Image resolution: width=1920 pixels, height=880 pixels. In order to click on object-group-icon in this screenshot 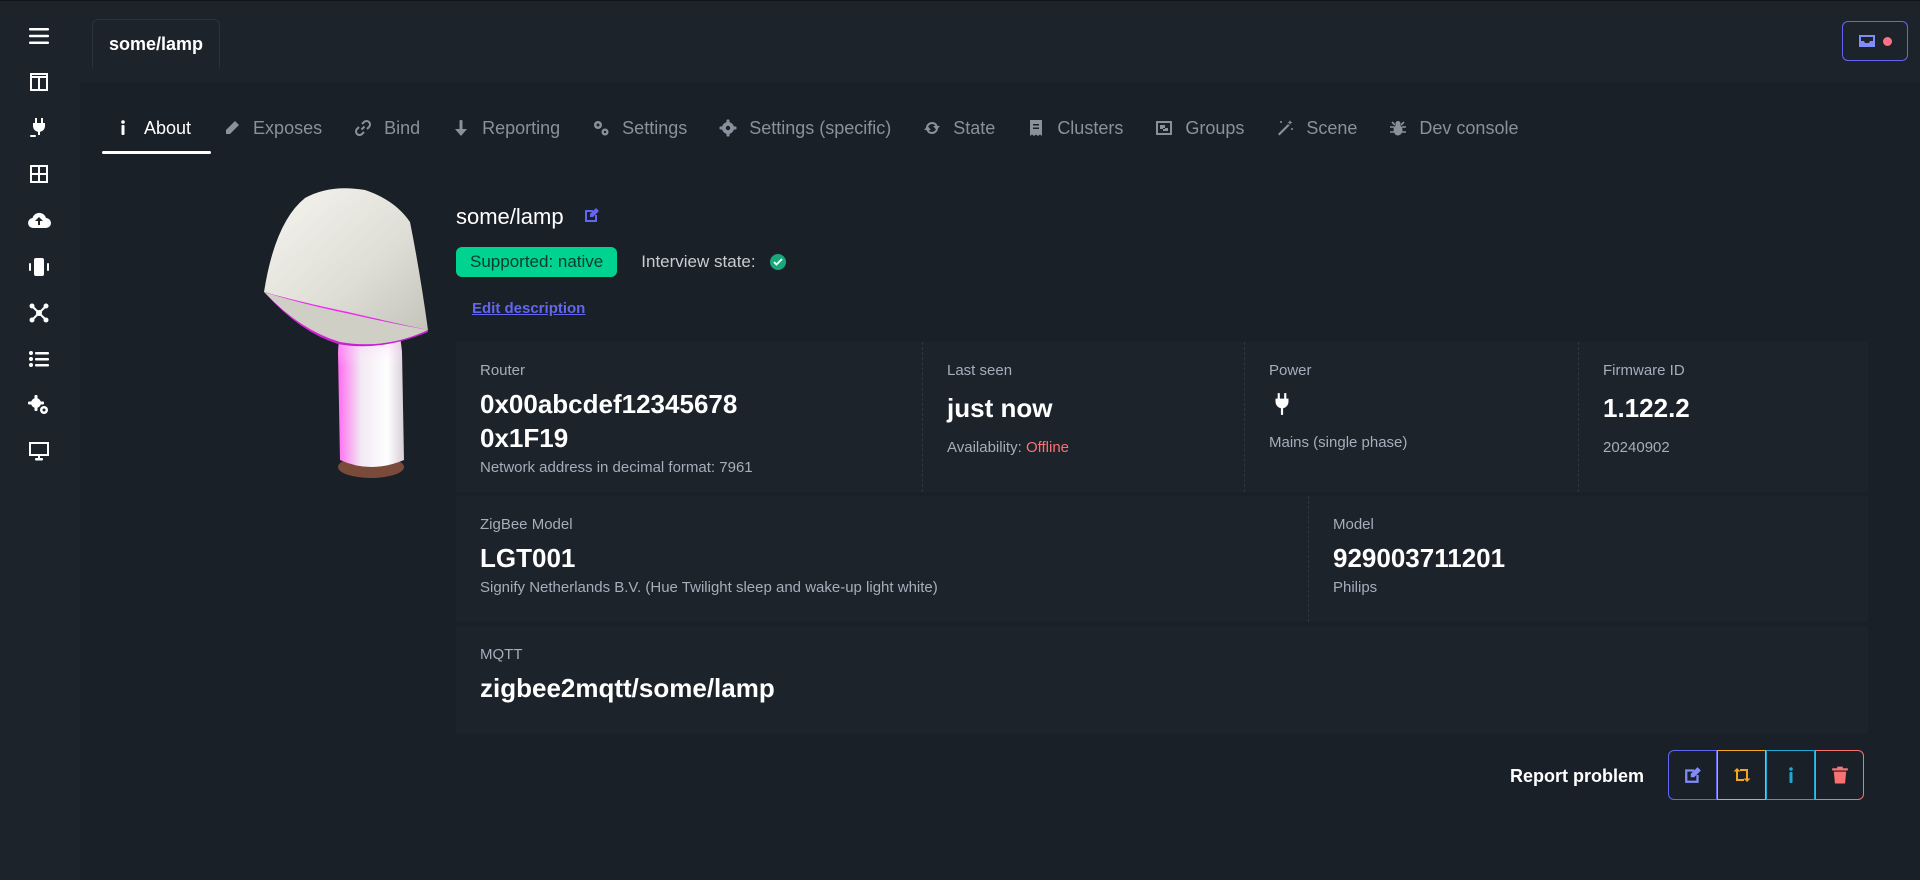, I will do `click(1164, 128)`.